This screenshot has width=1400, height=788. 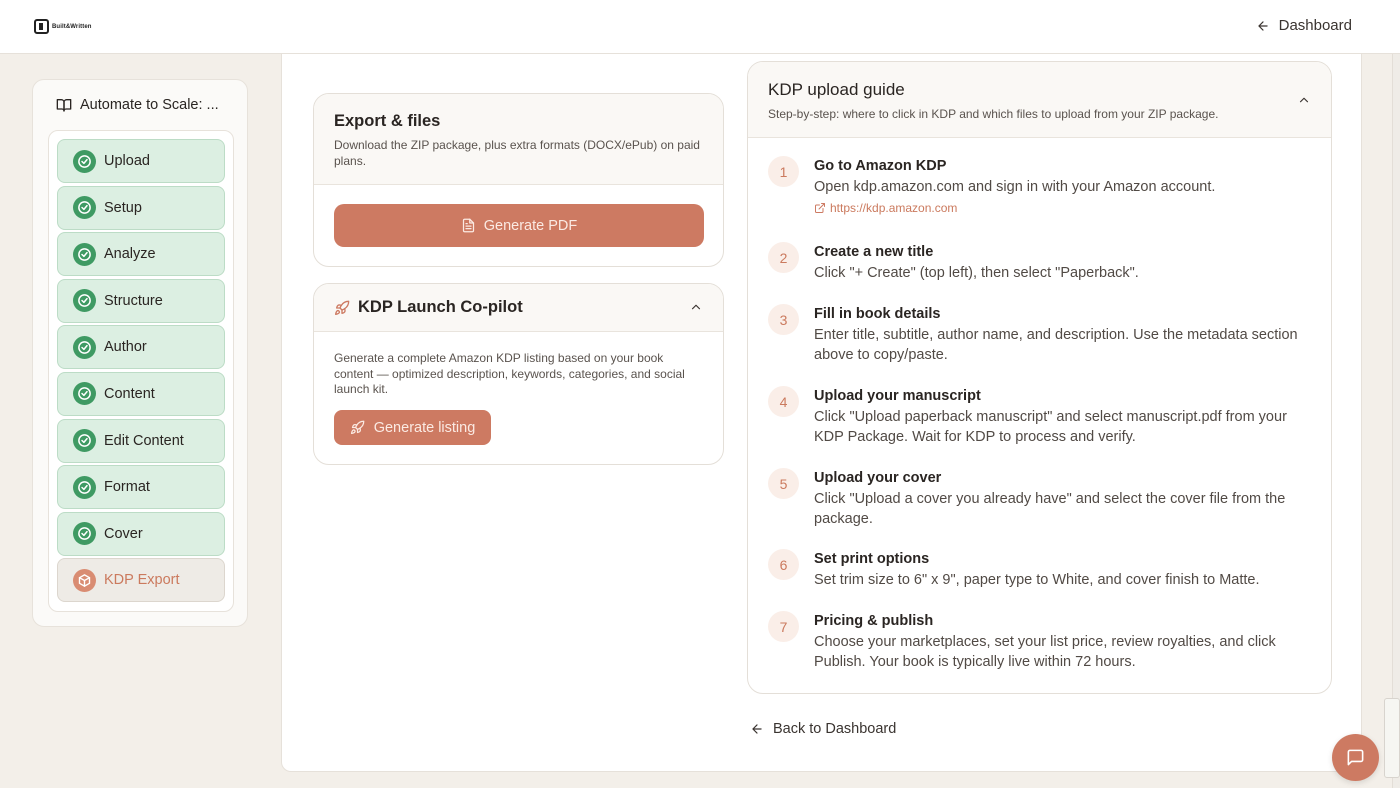 What do you see at coordinates (125, 347) in the screenshot?
I see `step-label: Author` at bounding box center [125, 347].